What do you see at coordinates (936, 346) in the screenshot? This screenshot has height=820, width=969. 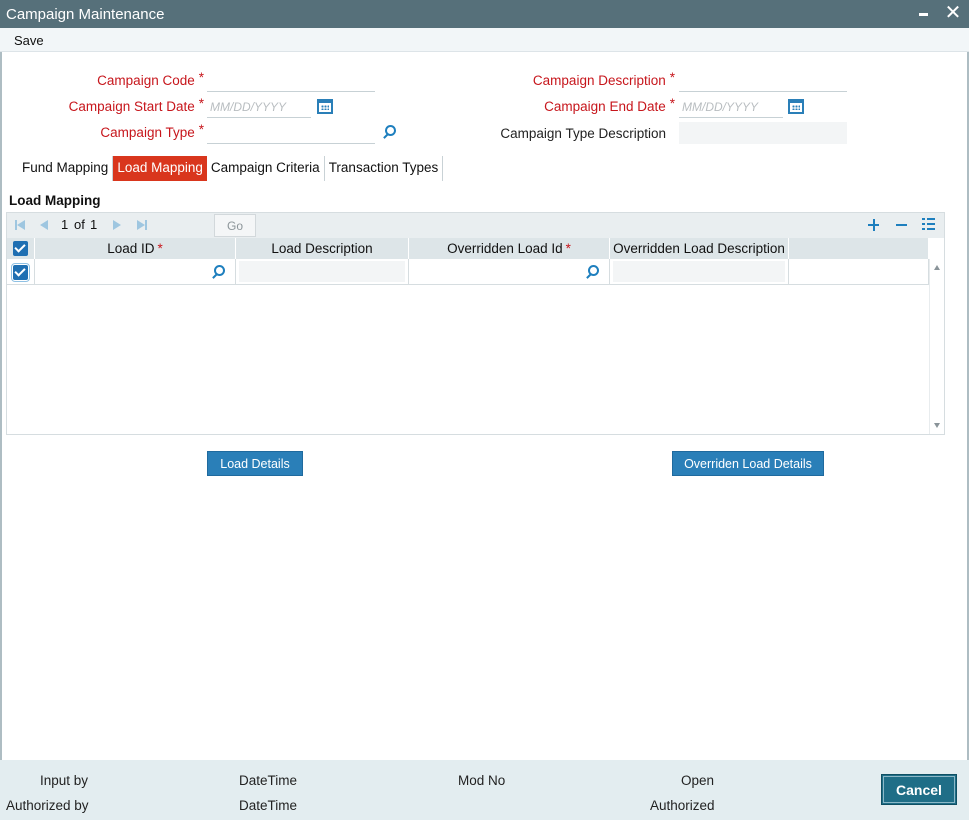 I see `grid-vertical-scrollbar` at bounding box center [936, 346].